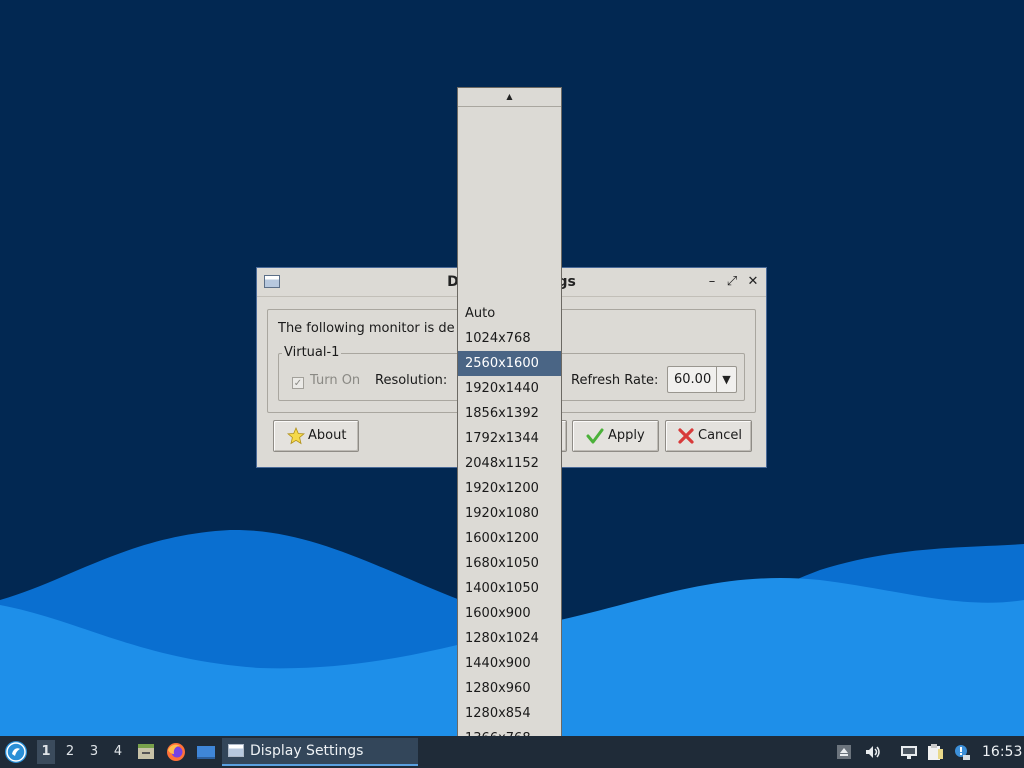 The width and height of the screenshot is (1024, 768). I want to click on maximize-icon: ⤢, so click(732, 282).